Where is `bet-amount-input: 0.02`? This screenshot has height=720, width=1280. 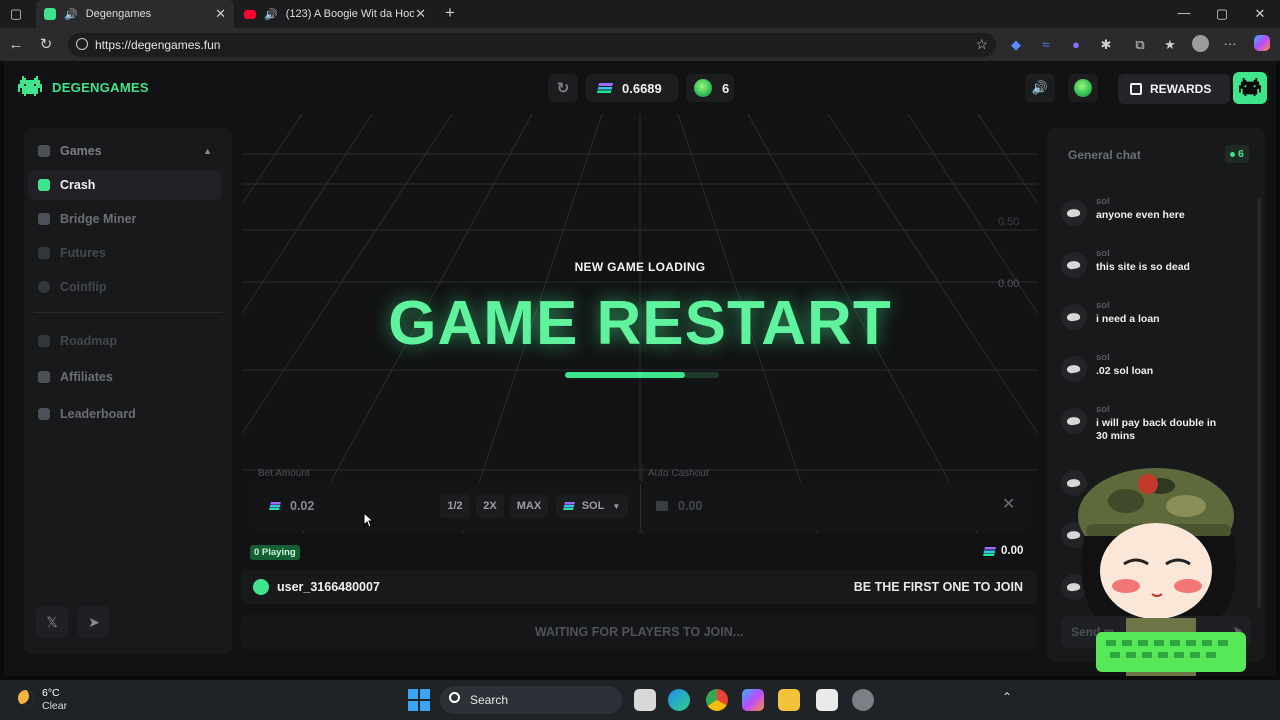 bet-amount-input: 0.02 is located at coordinates (349, 506).